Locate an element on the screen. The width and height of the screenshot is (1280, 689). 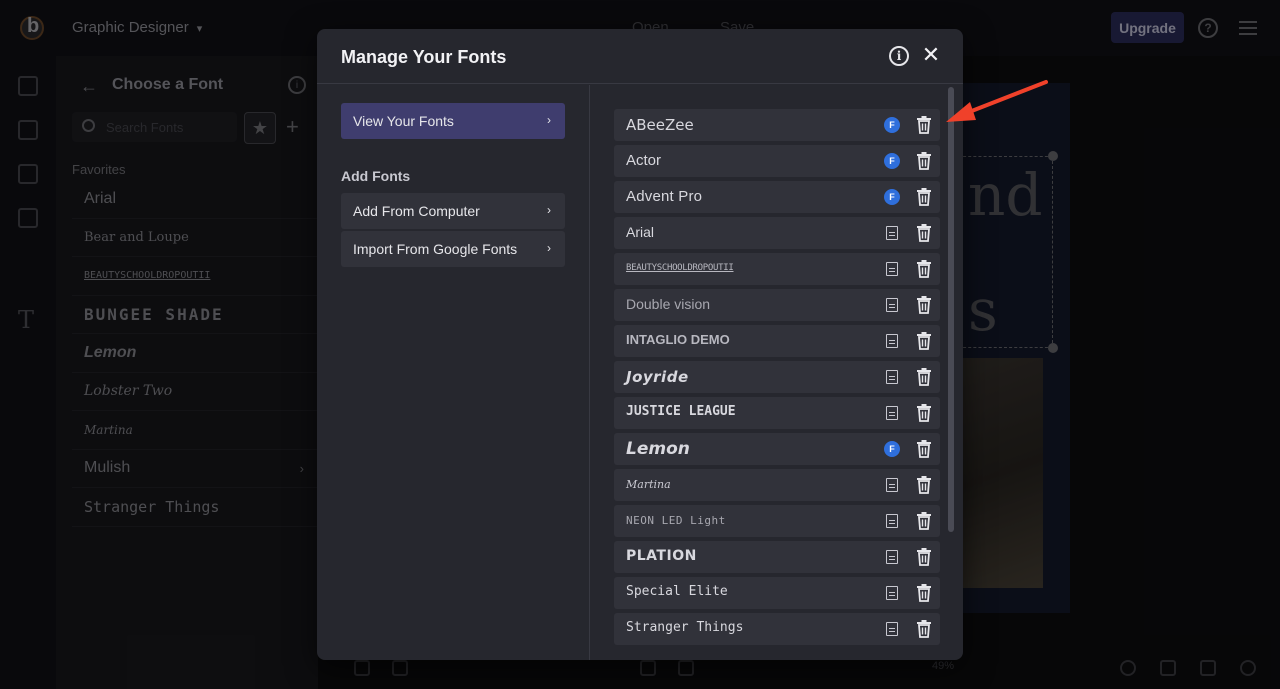
font-name: Advent Pro is located at coordinates (664, 196).